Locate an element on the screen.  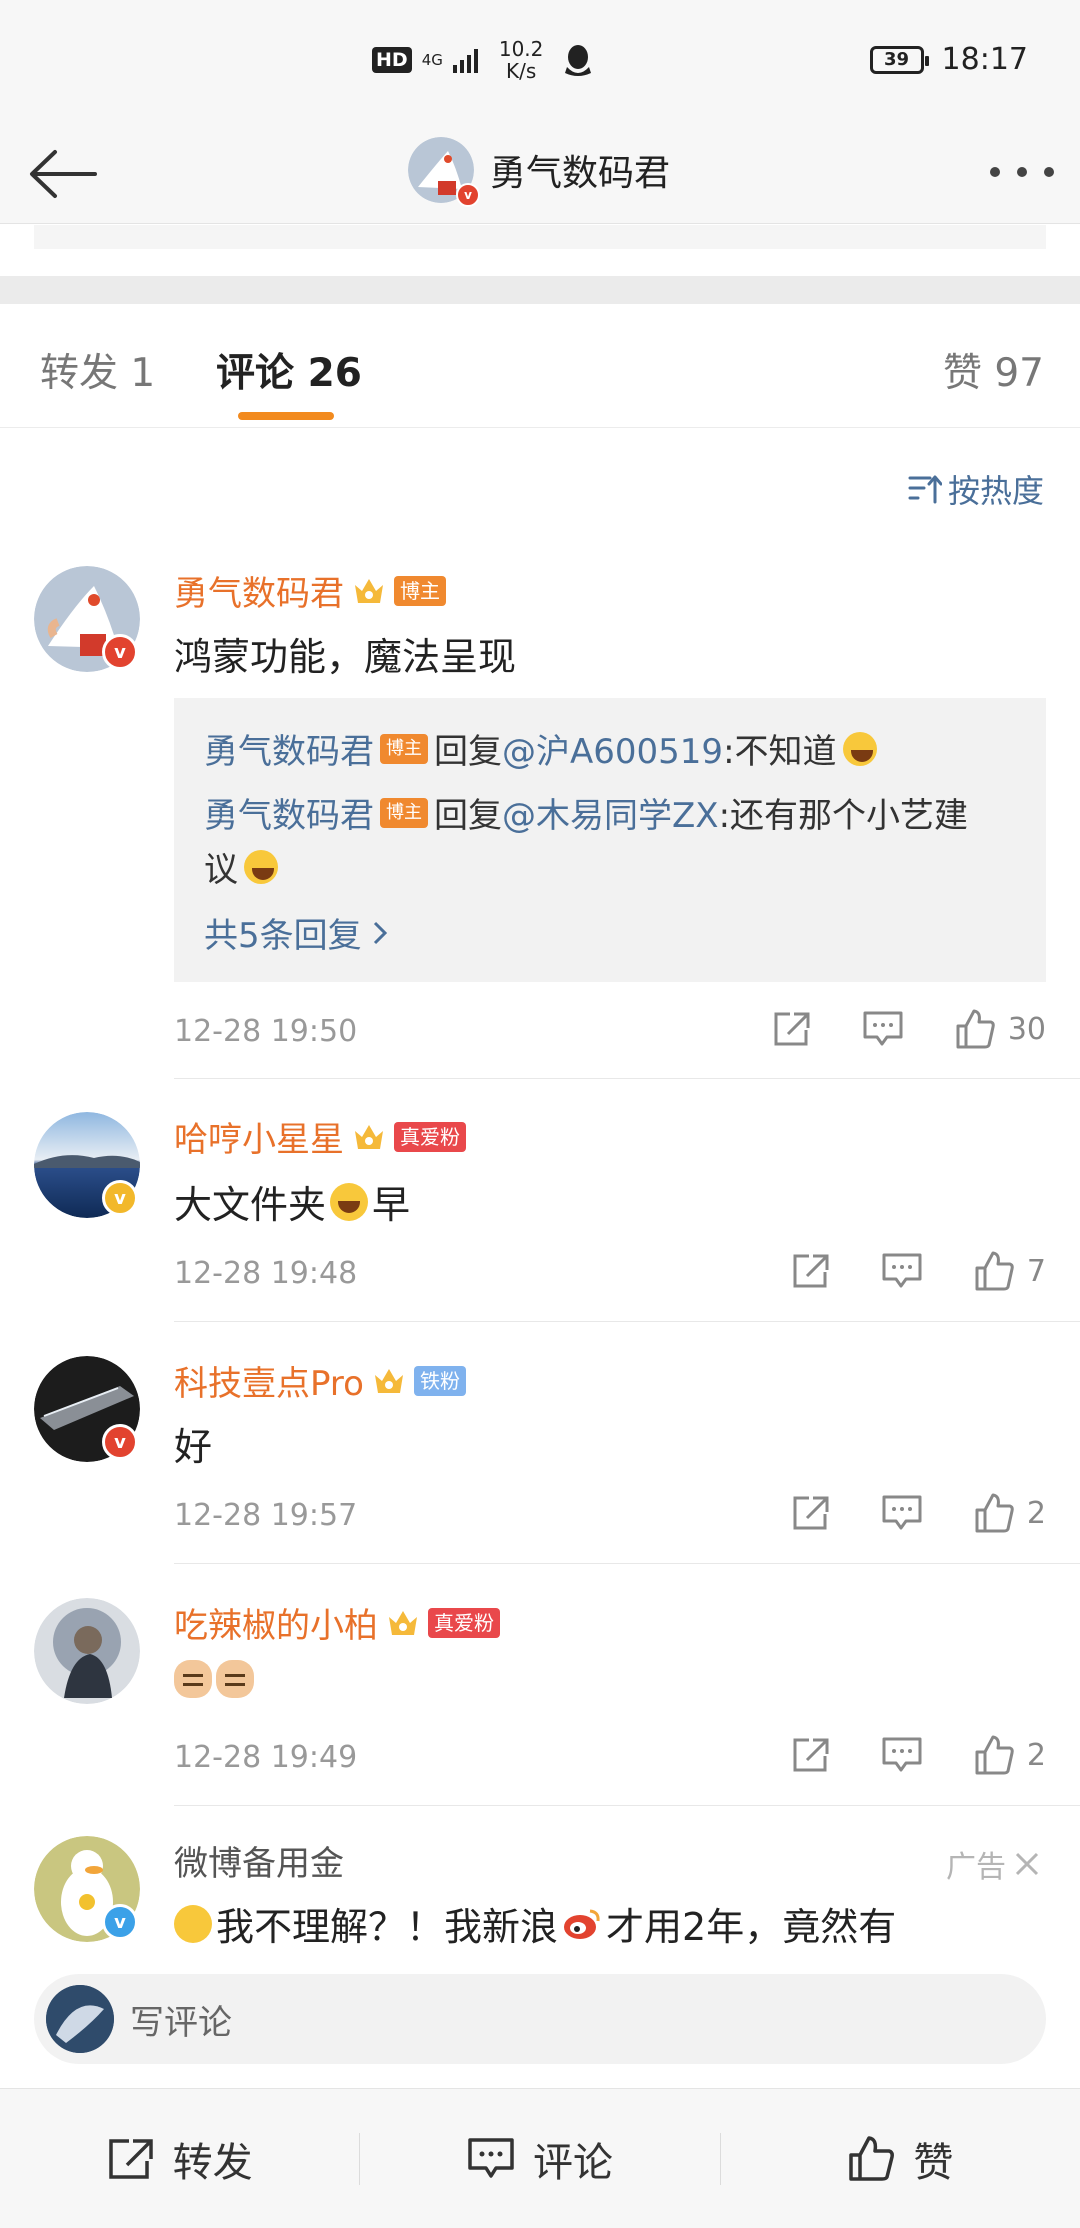
ad-badge: 广告 is located at coordinates (993, 1864).